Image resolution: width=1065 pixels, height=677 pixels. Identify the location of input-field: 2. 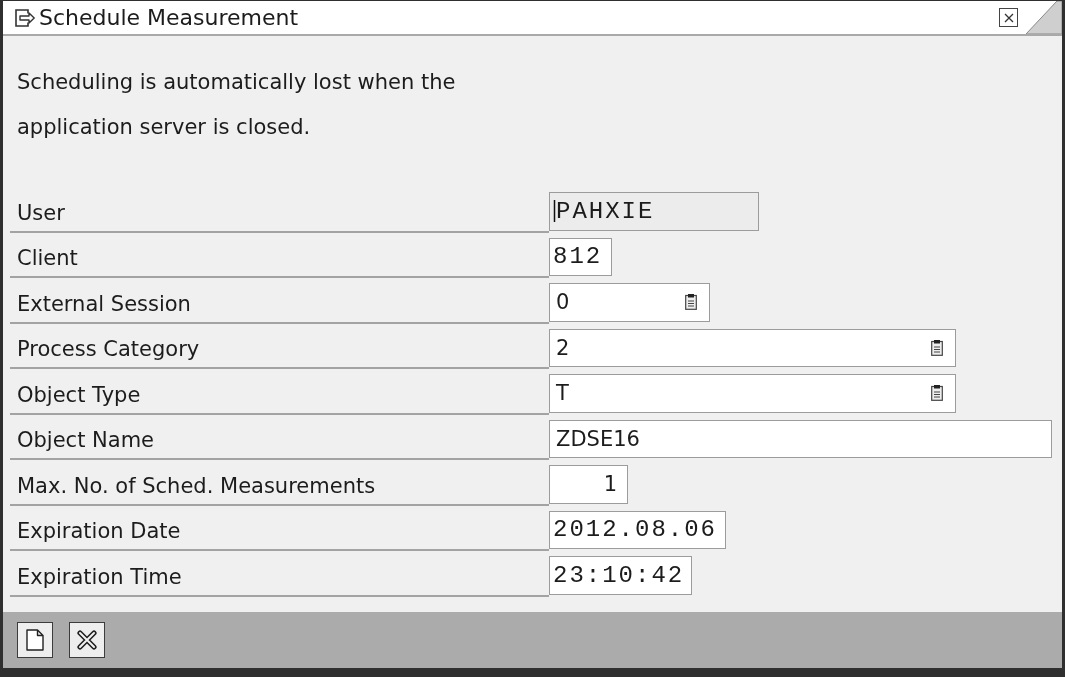
(752, 347).